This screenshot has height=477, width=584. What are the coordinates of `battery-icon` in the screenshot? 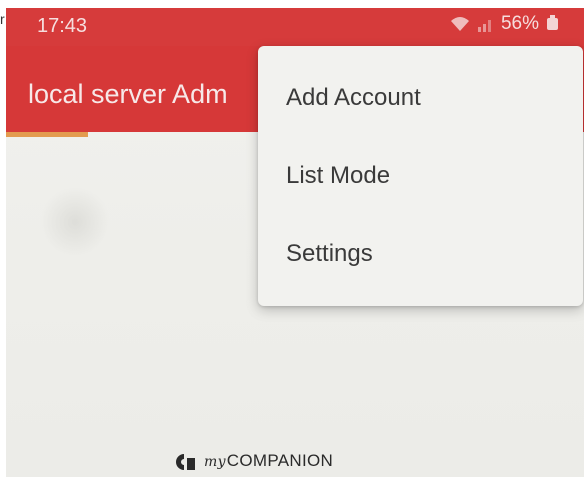 It's located at (552, 22).